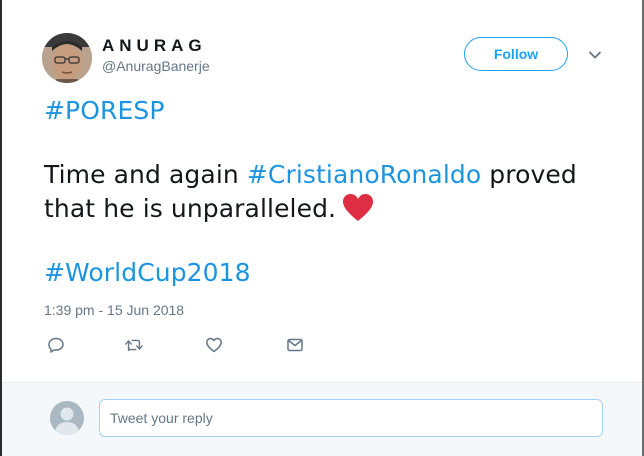  I want to click on chevron-down-icon, so click(595, 55).